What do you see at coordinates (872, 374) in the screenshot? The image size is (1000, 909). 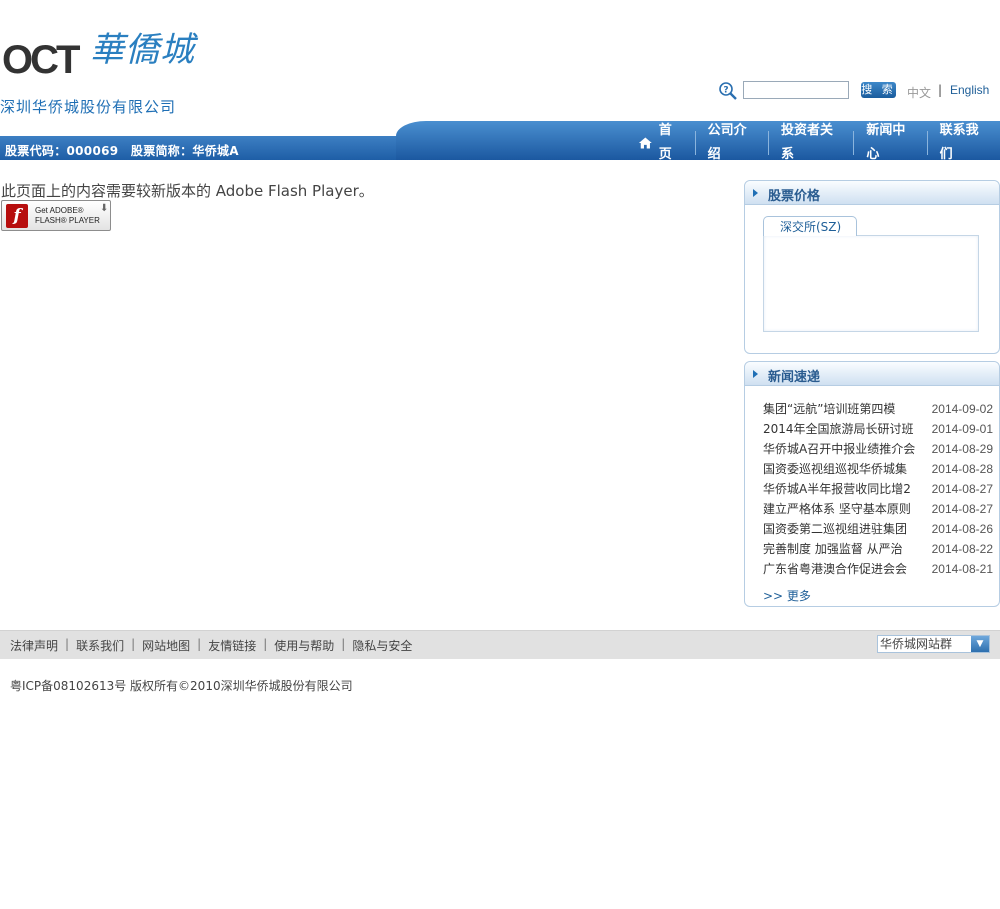 I see `panel-header: 新闻速递` at bounding box center [872, 374].